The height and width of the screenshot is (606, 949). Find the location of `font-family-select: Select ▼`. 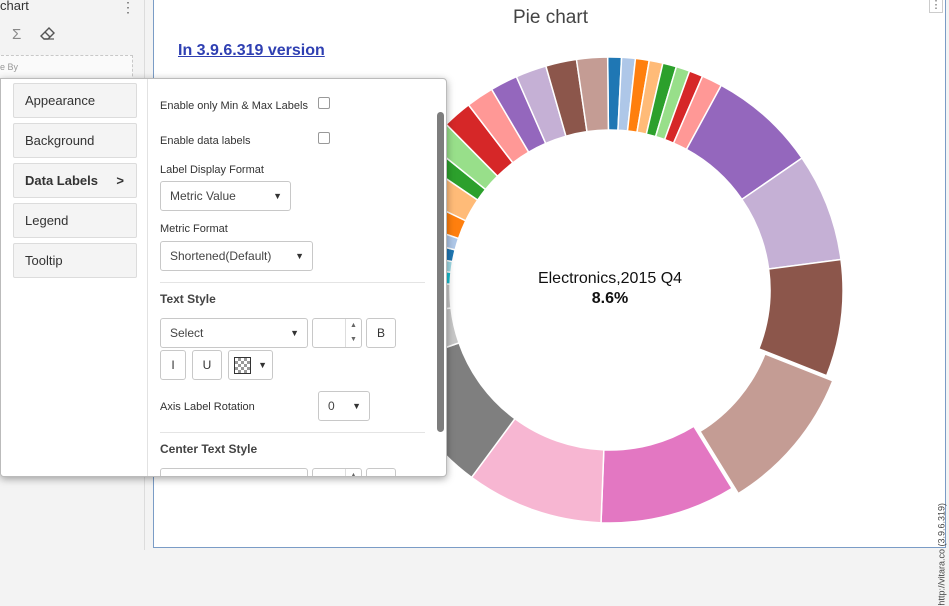

font-family-select: Select ▼ is located at coordinates (234, 333).